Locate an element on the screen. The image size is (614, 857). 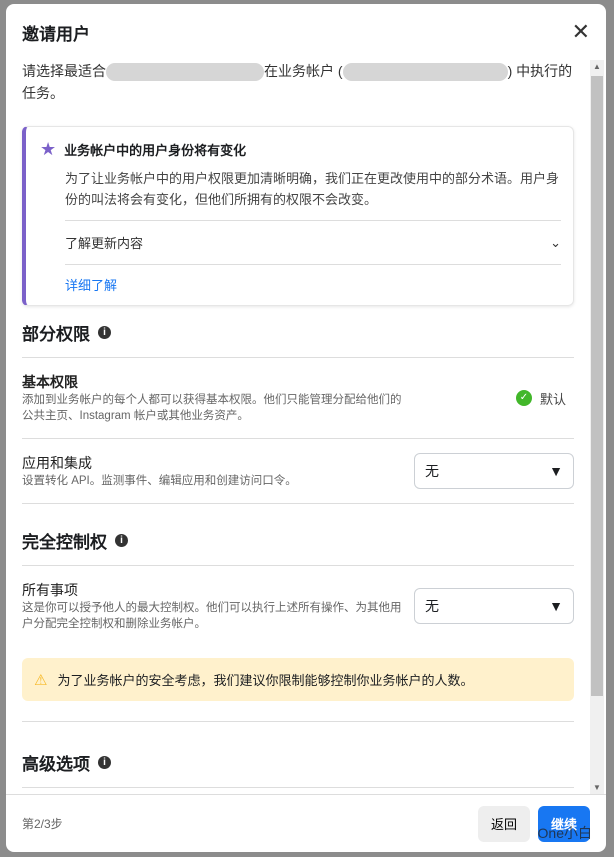
row-title: 基本权限 is located at coordinates (50, 382).